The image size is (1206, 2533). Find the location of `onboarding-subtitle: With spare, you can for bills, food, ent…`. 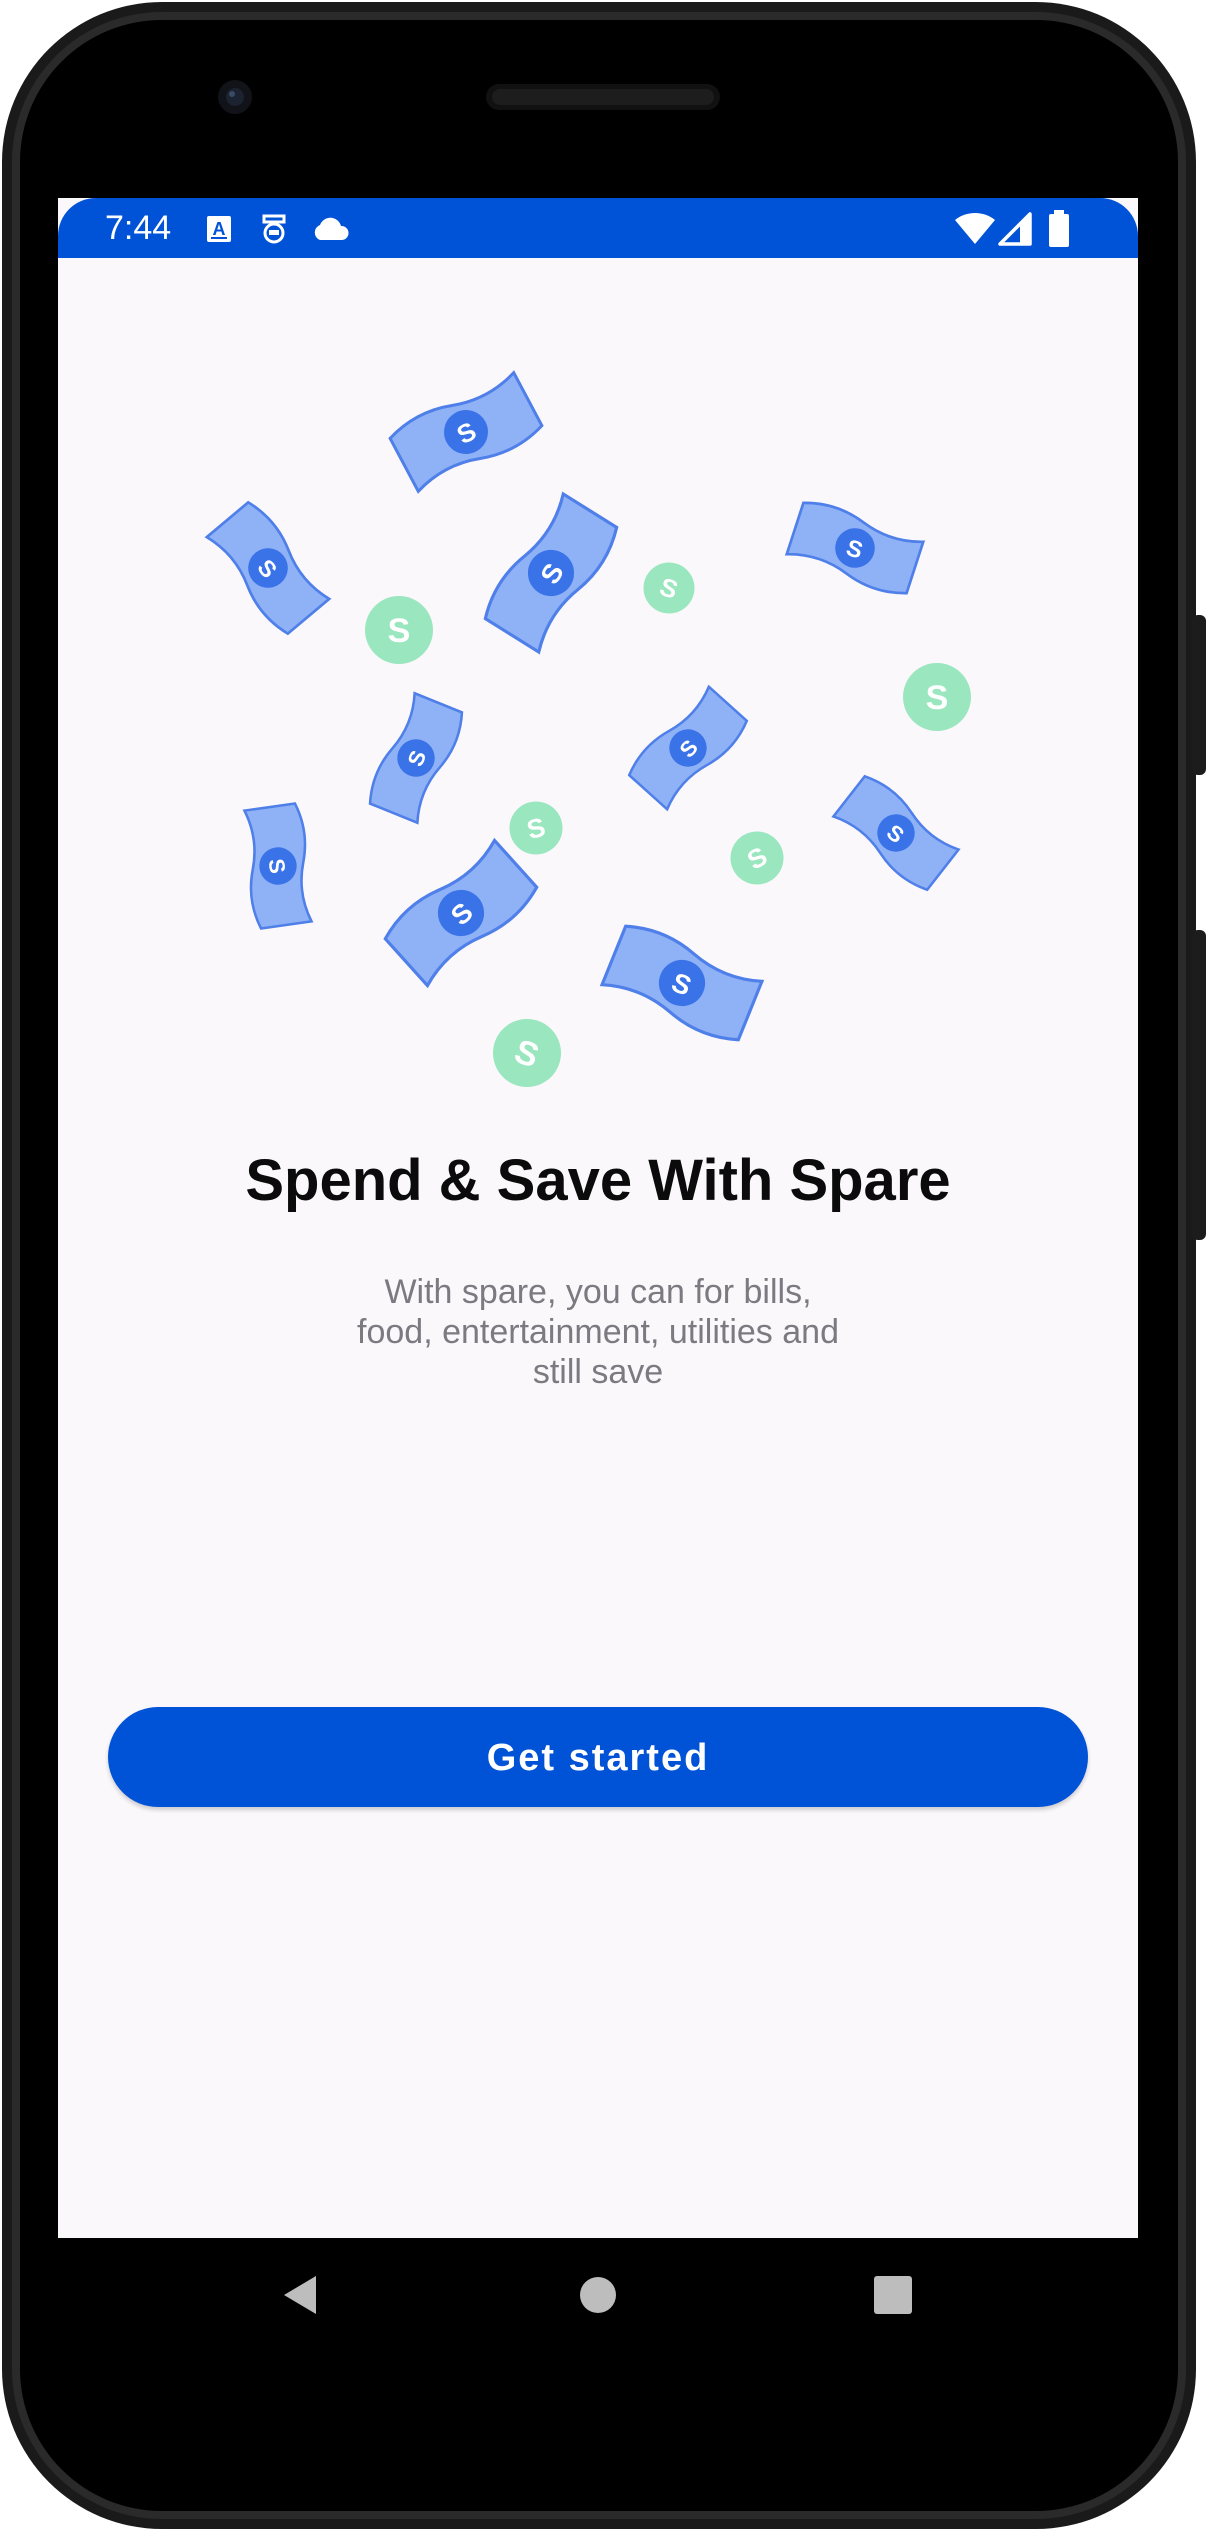

onboarding-subtitle: With spare, you can for bills, food, ent… is located at coordinates (598, 1332).